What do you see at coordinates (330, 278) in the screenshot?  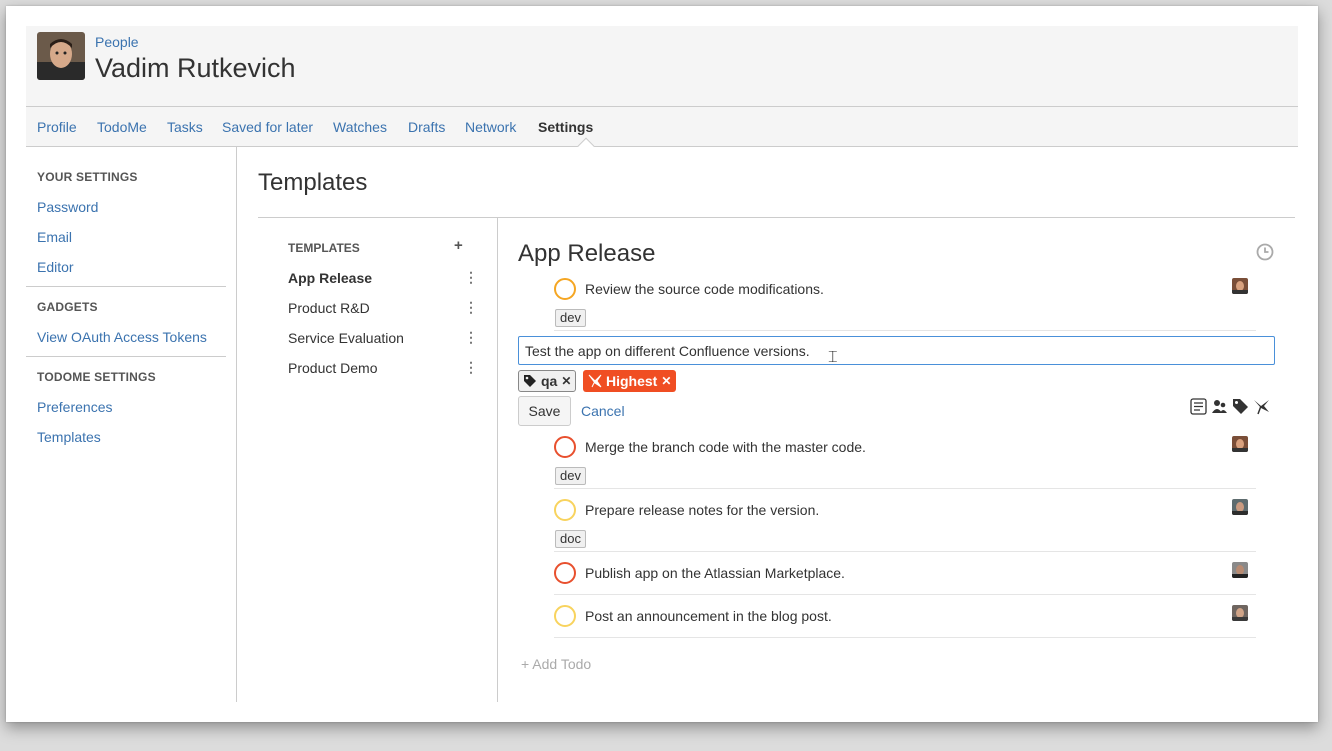 I see `template-item: App Release` at bounding box center [330, 278].